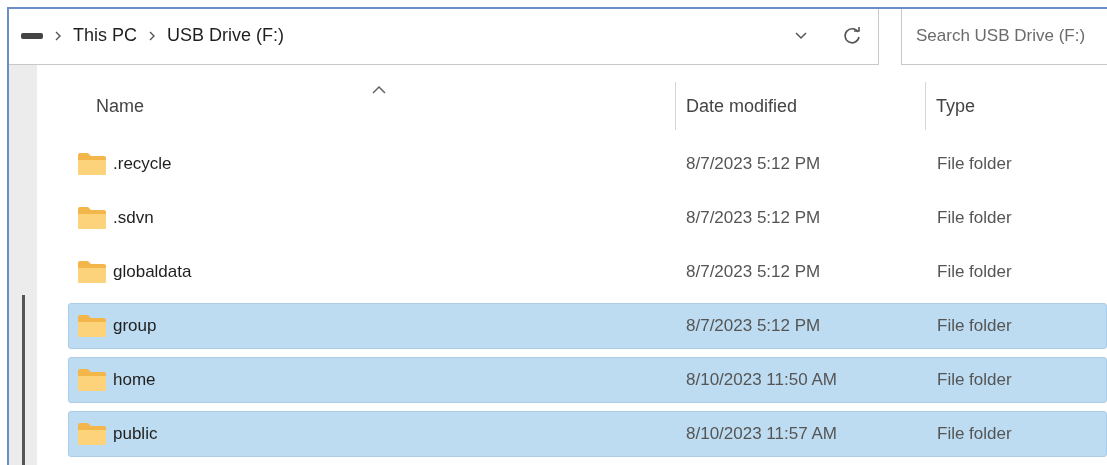 This screenshot has width=1107, height=465. Describe the element at coordinates (1004, 35) in the screenshot. I see `search-field: Search USB Drive (F:)` at that location.